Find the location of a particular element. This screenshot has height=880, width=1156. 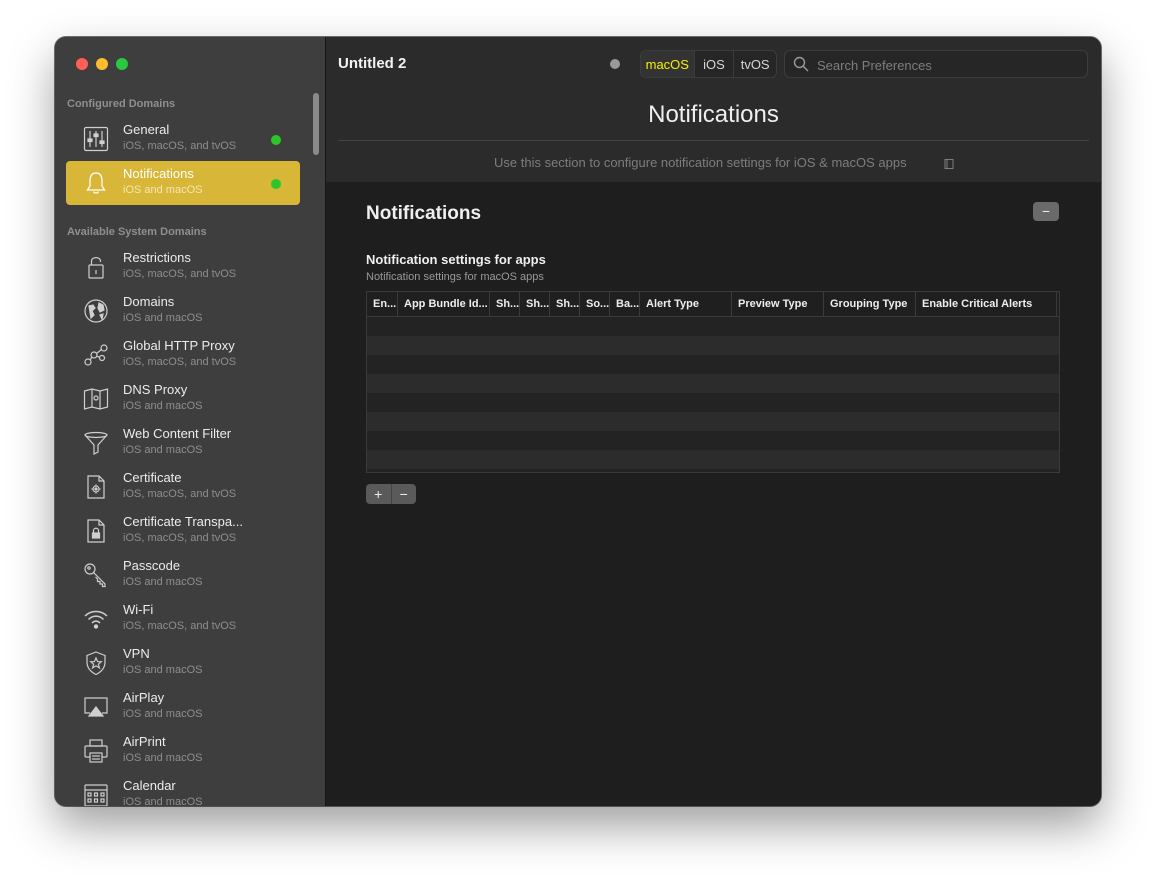

table-body is located at coordinates (713, 394).